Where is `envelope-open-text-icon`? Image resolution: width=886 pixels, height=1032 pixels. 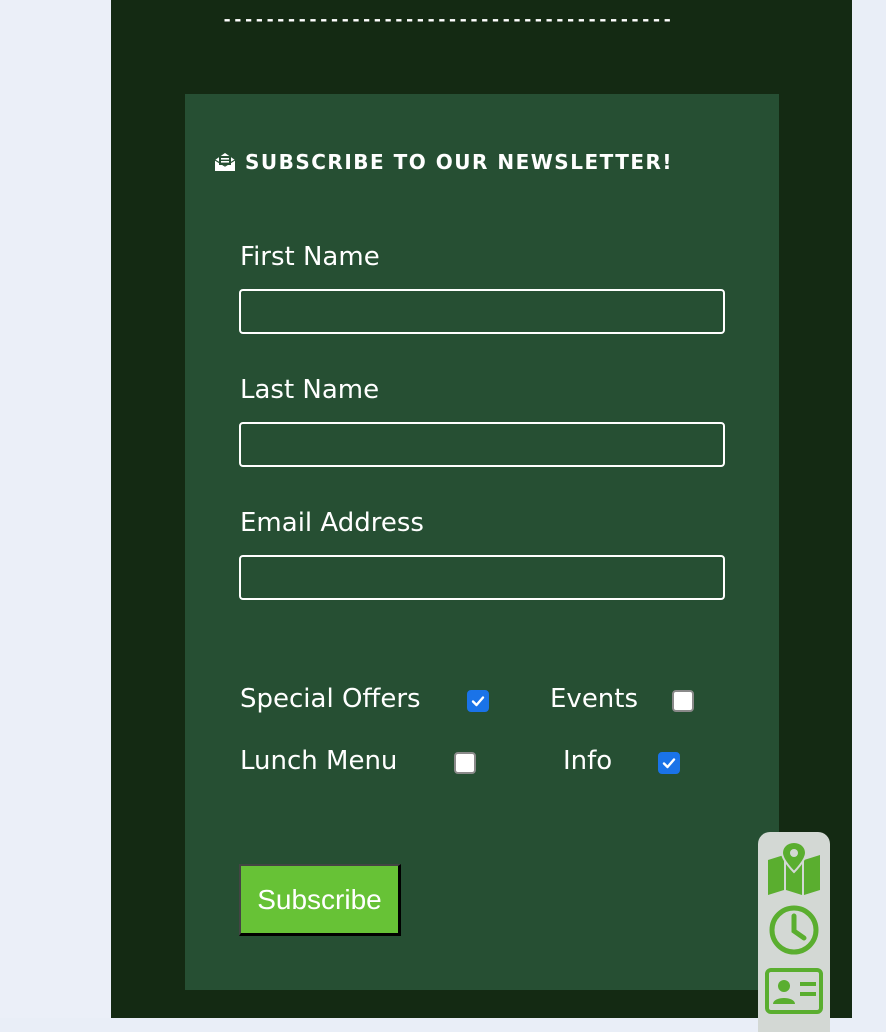 envelope-open-text-icon is located at coordinates (225, 162).